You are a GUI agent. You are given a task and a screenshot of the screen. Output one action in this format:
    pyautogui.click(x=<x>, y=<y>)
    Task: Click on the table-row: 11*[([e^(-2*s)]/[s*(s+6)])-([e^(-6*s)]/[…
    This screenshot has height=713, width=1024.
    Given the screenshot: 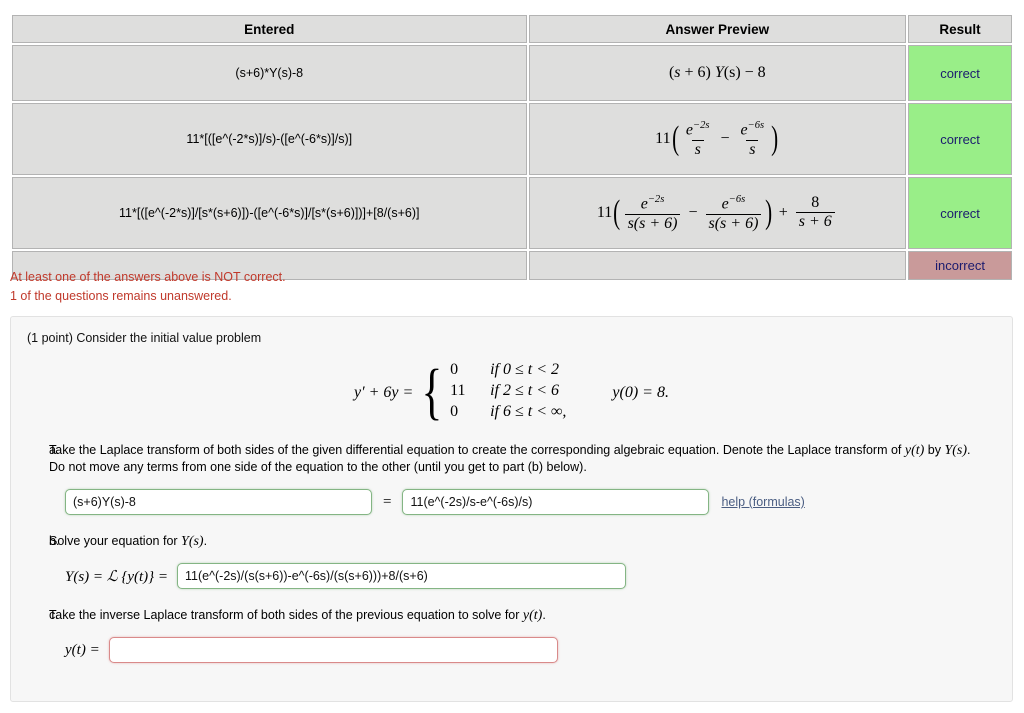 What is the action you would take?
    pyautogui.click(x=512, y=213)
    